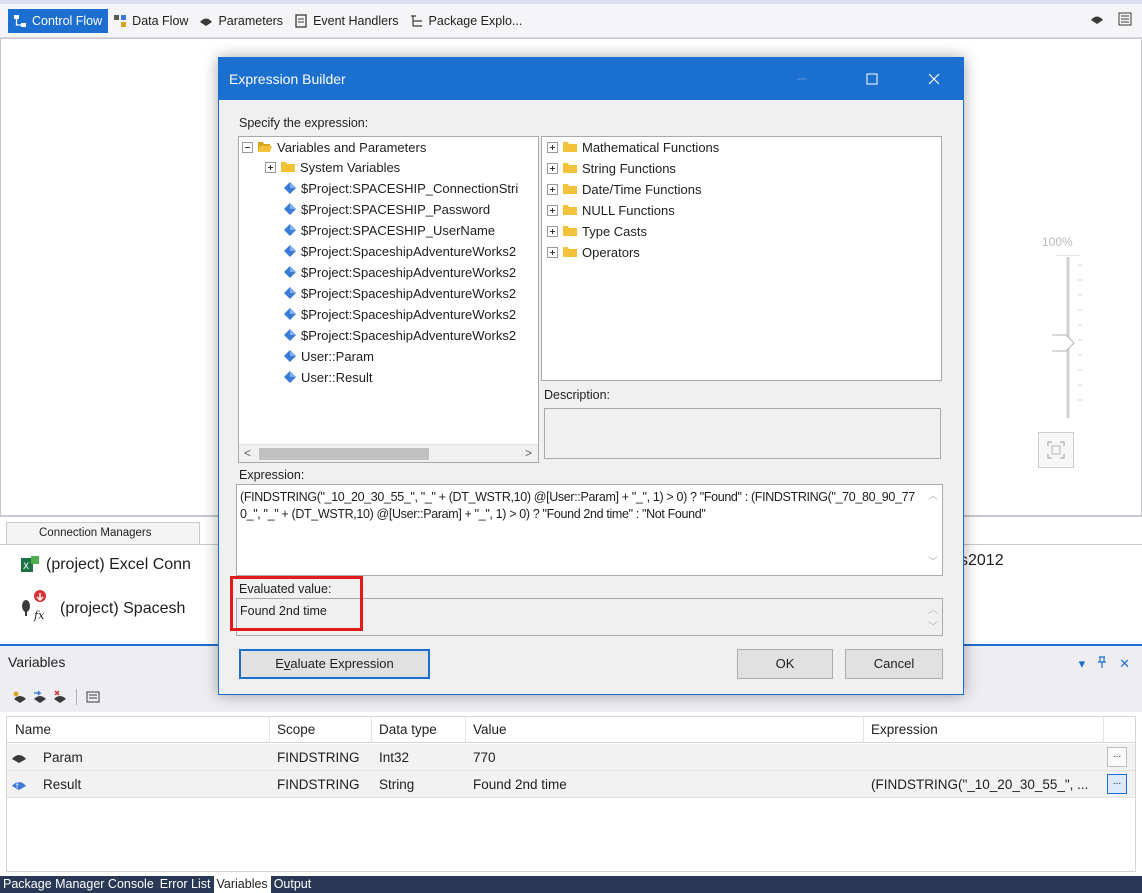 The width and height of the screenshot is (1142, 893). What do you see at coordinates (185, 884) in the screenshot?
I see `tab-error-list: Error List` at bounding box center [185, 884].